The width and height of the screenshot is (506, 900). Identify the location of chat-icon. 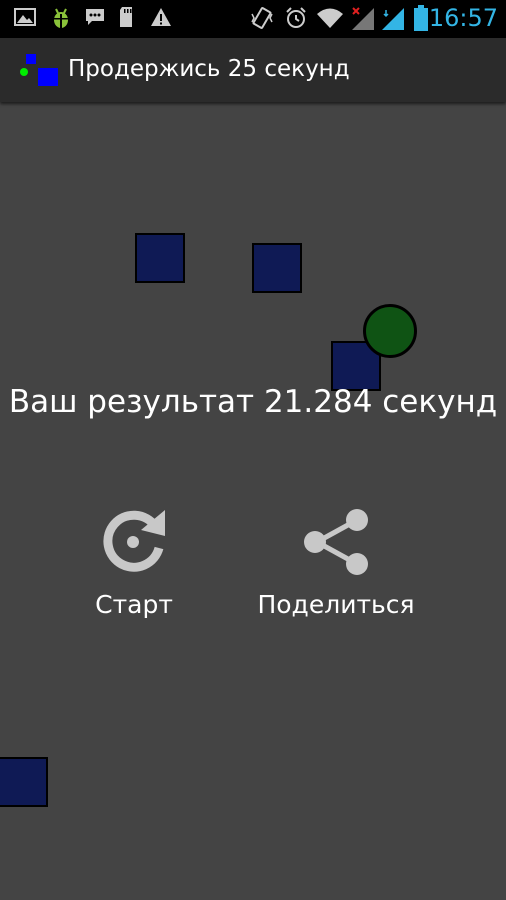
(95, 17).